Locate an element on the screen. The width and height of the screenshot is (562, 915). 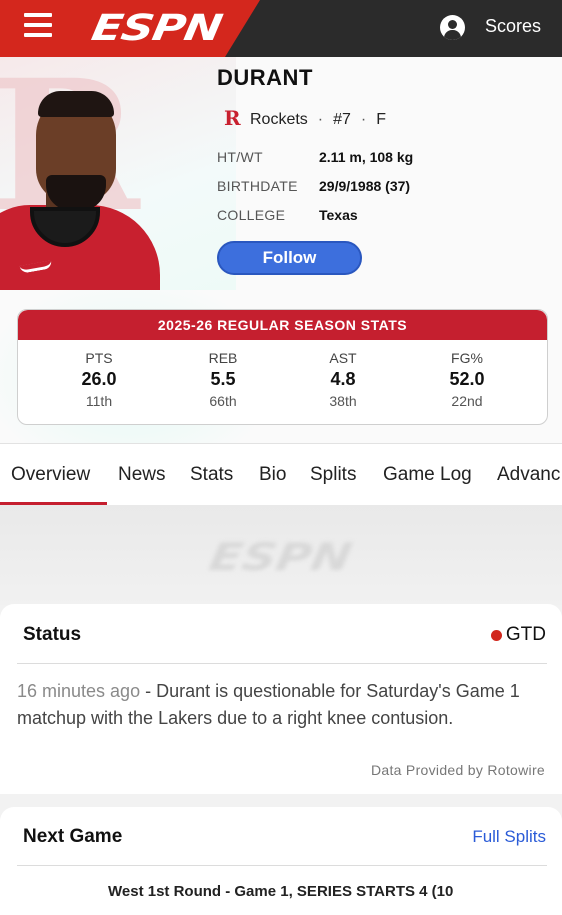
stat-ast: AST 4.8 38th is located at coordinates (343, 379).